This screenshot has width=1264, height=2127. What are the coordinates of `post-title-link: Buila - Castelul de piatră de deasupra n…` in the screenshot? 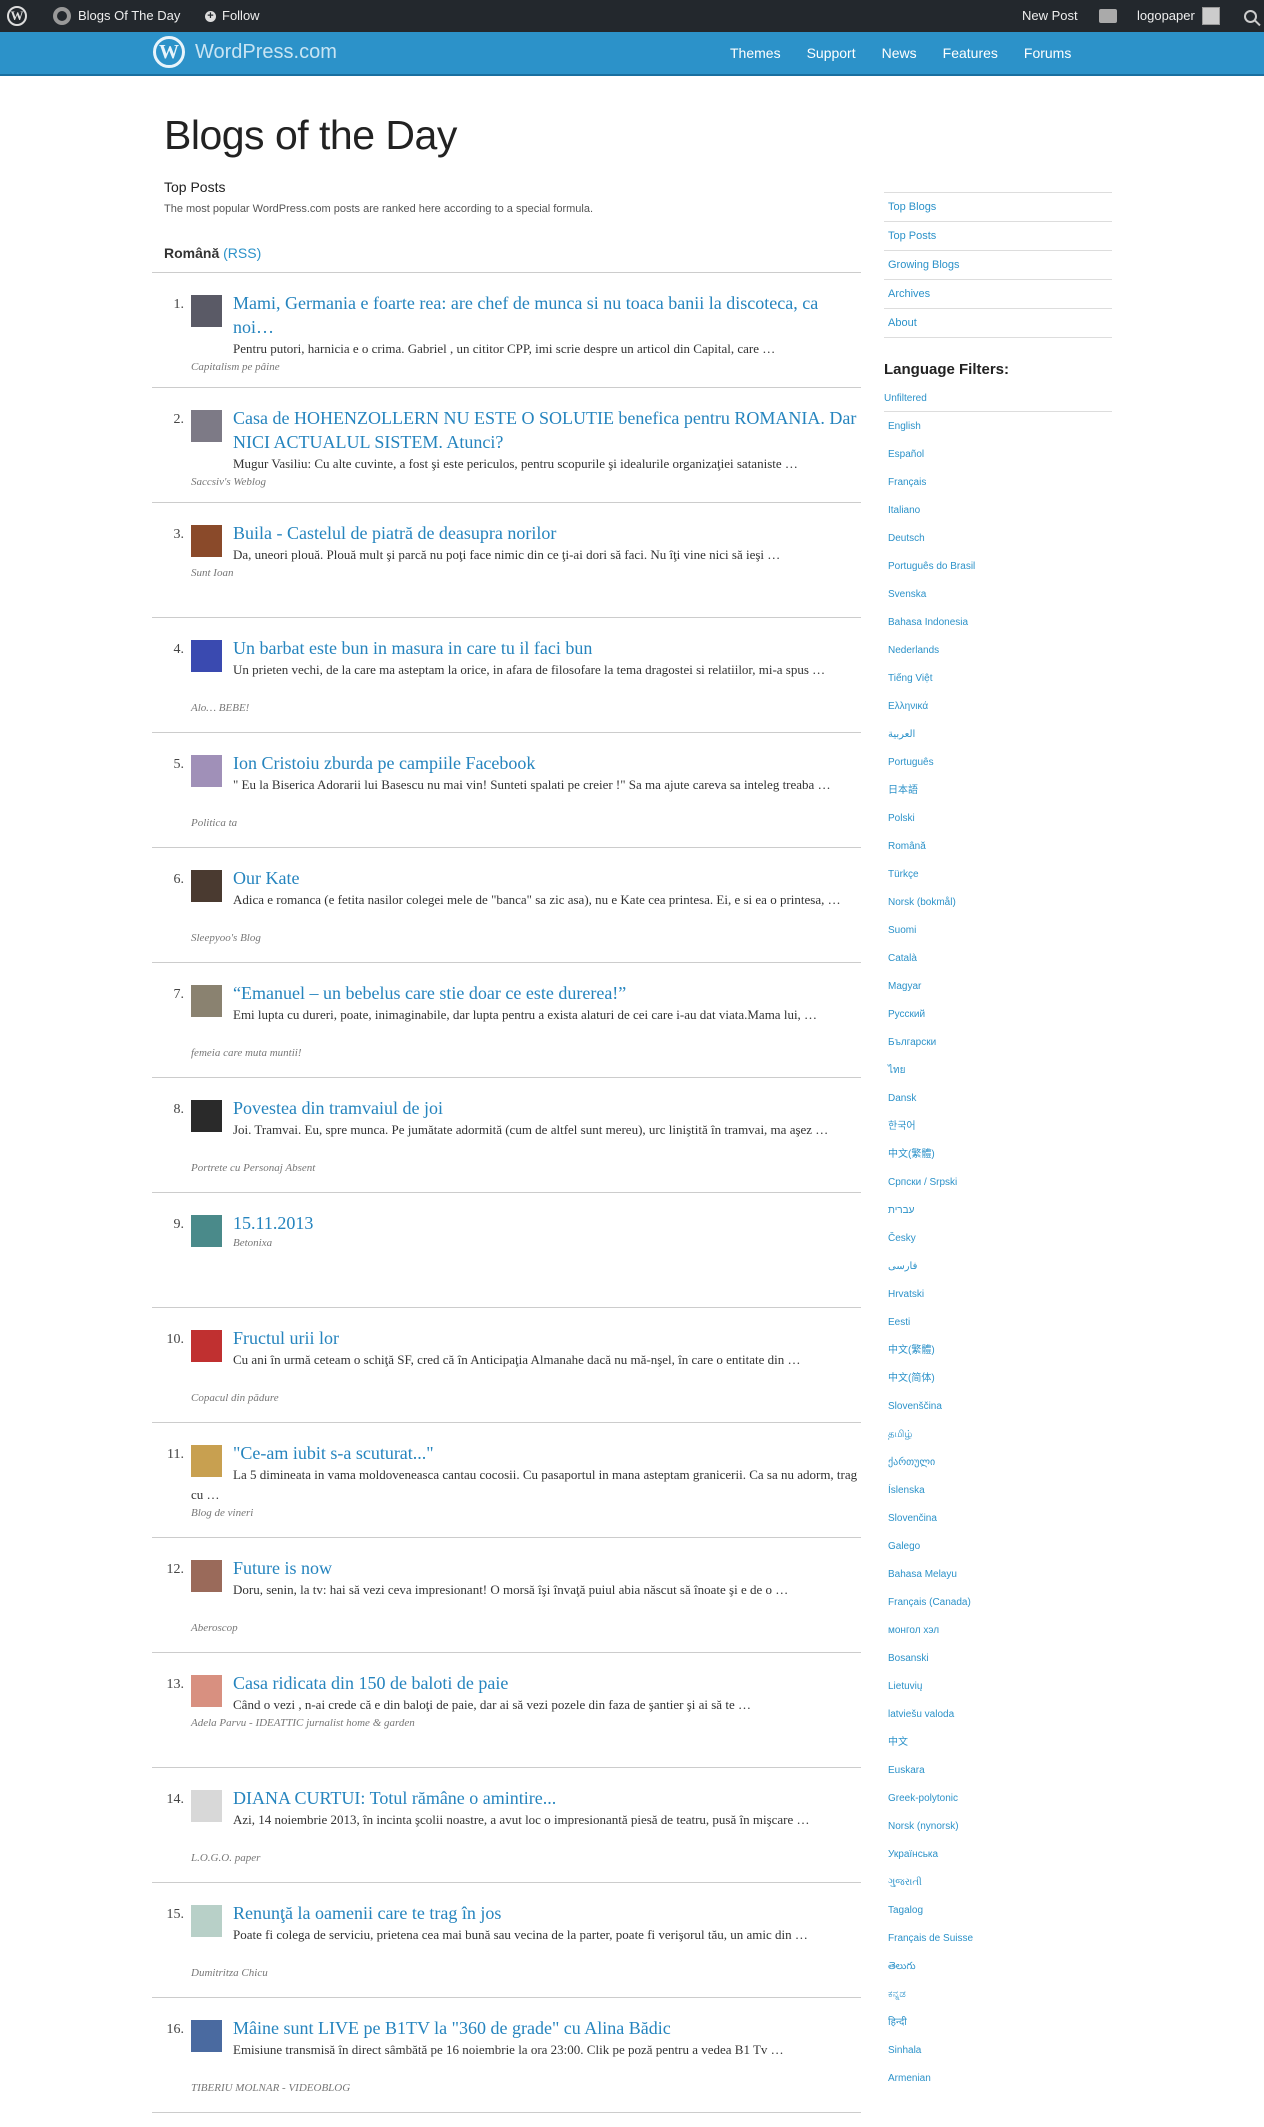 It's located at (547, 533).